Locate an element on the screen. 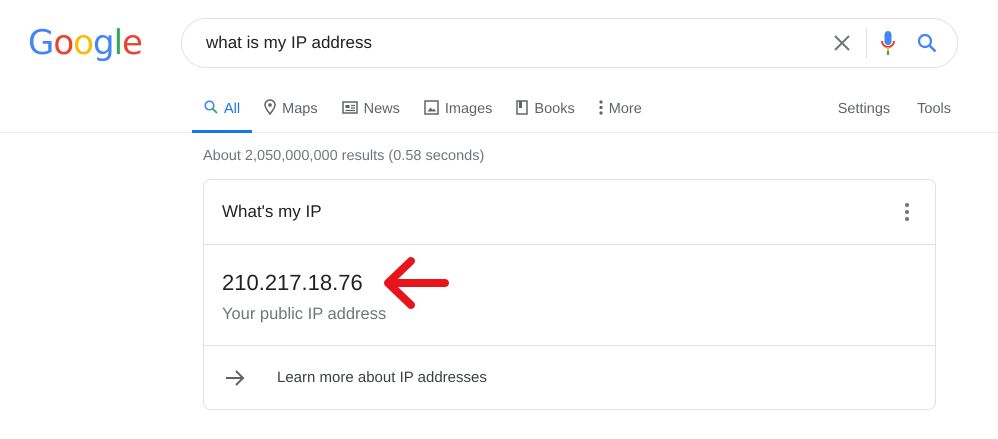 The width and height of the screenshot is (998, 439). microphone-icon is located at coordinates (888, 43).